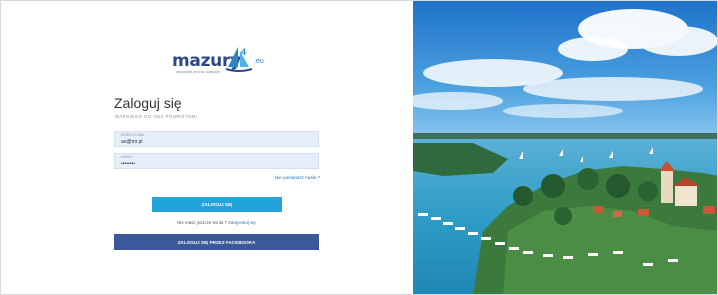 The height and width of the screenshot is (295, 718). I want to click on forgot-password-link: Nie pamiętasz hasła ?, so click(290, 177).